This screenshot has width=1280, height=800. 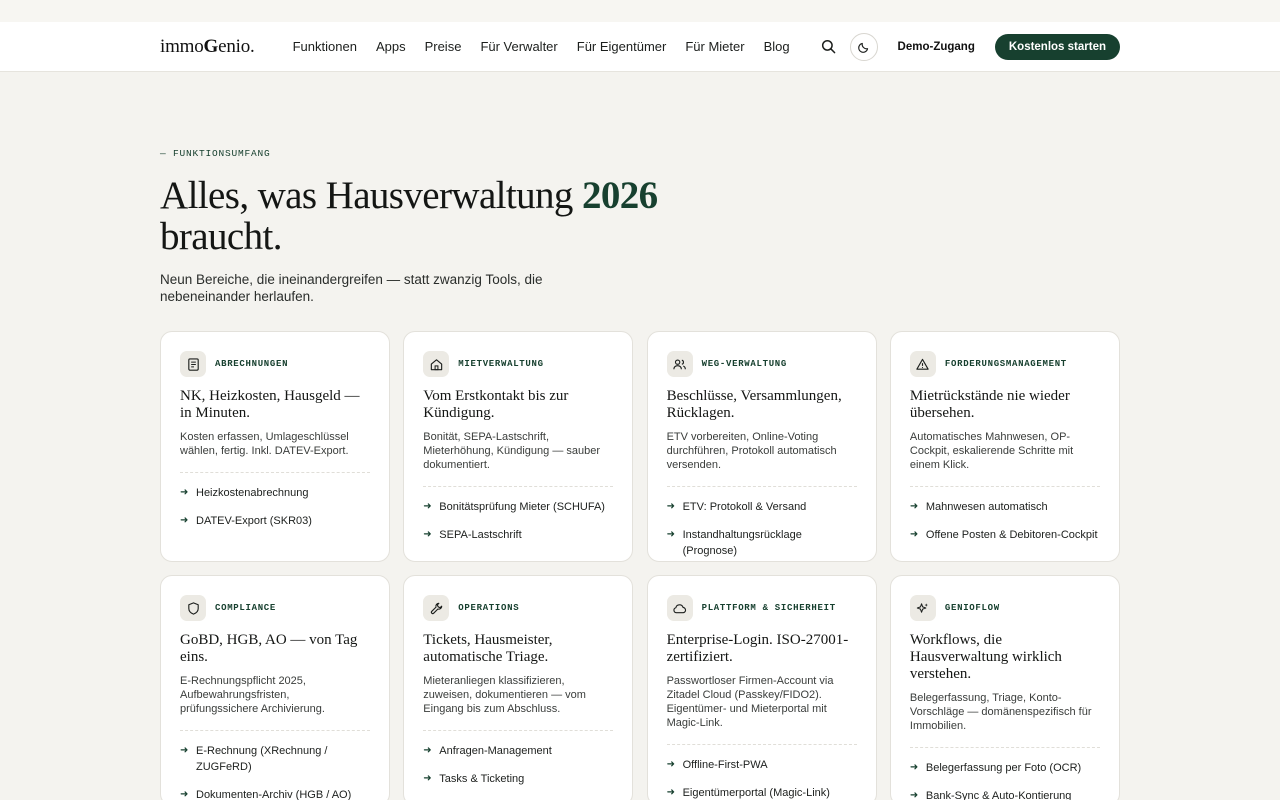 What do you see at coordinates (252, 364) in the screenshot?
I see `card-tag: ABRECHNUNGEN` at bounding box center [252, 364].